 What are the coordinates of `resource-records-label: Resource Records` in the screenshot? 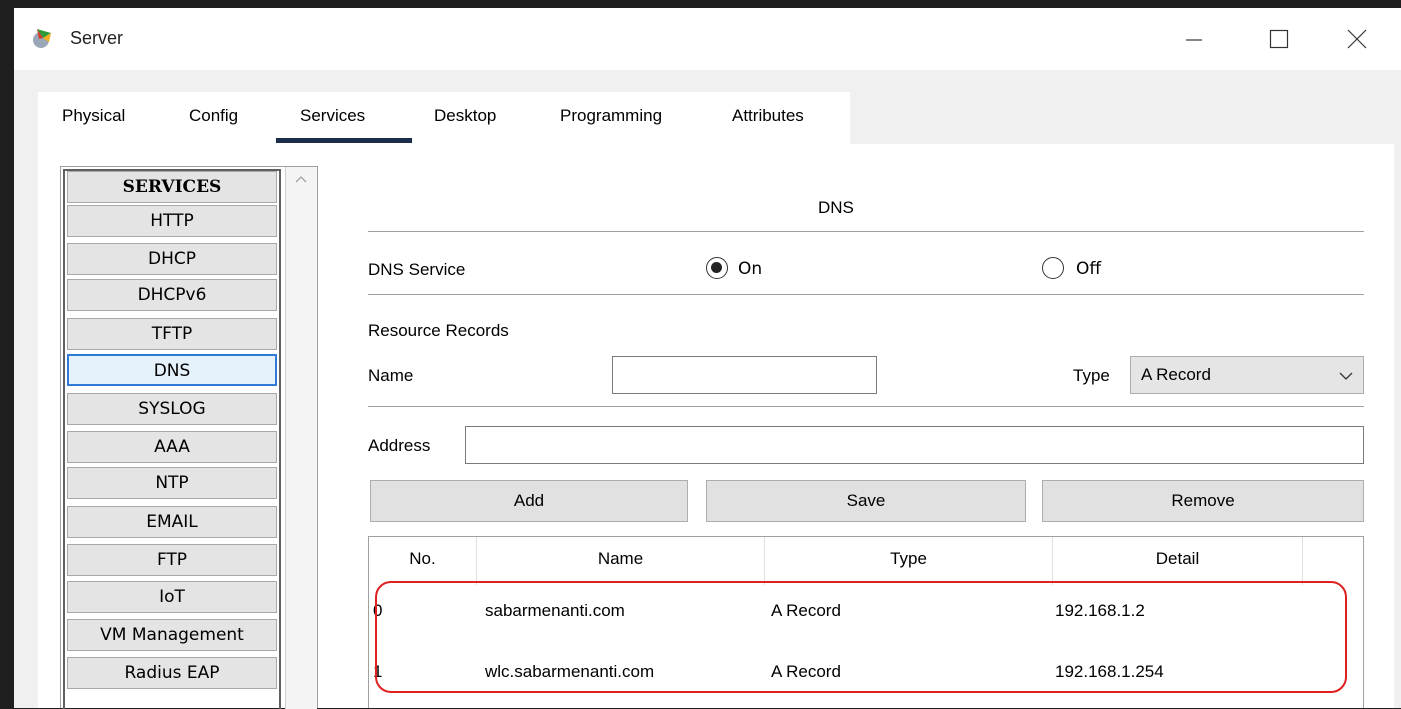 It's located at (438, 330).